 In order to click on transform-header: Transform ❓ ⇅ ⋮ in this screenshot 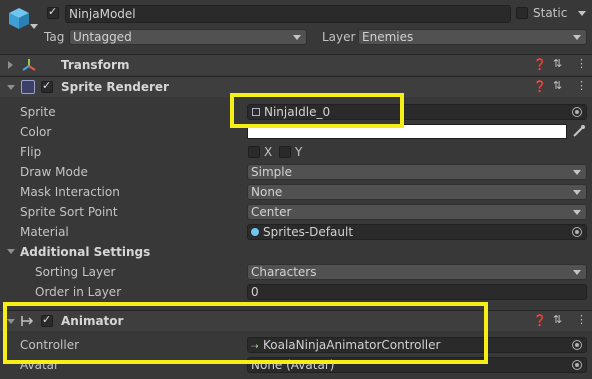, I will do `click(296, 64)`.